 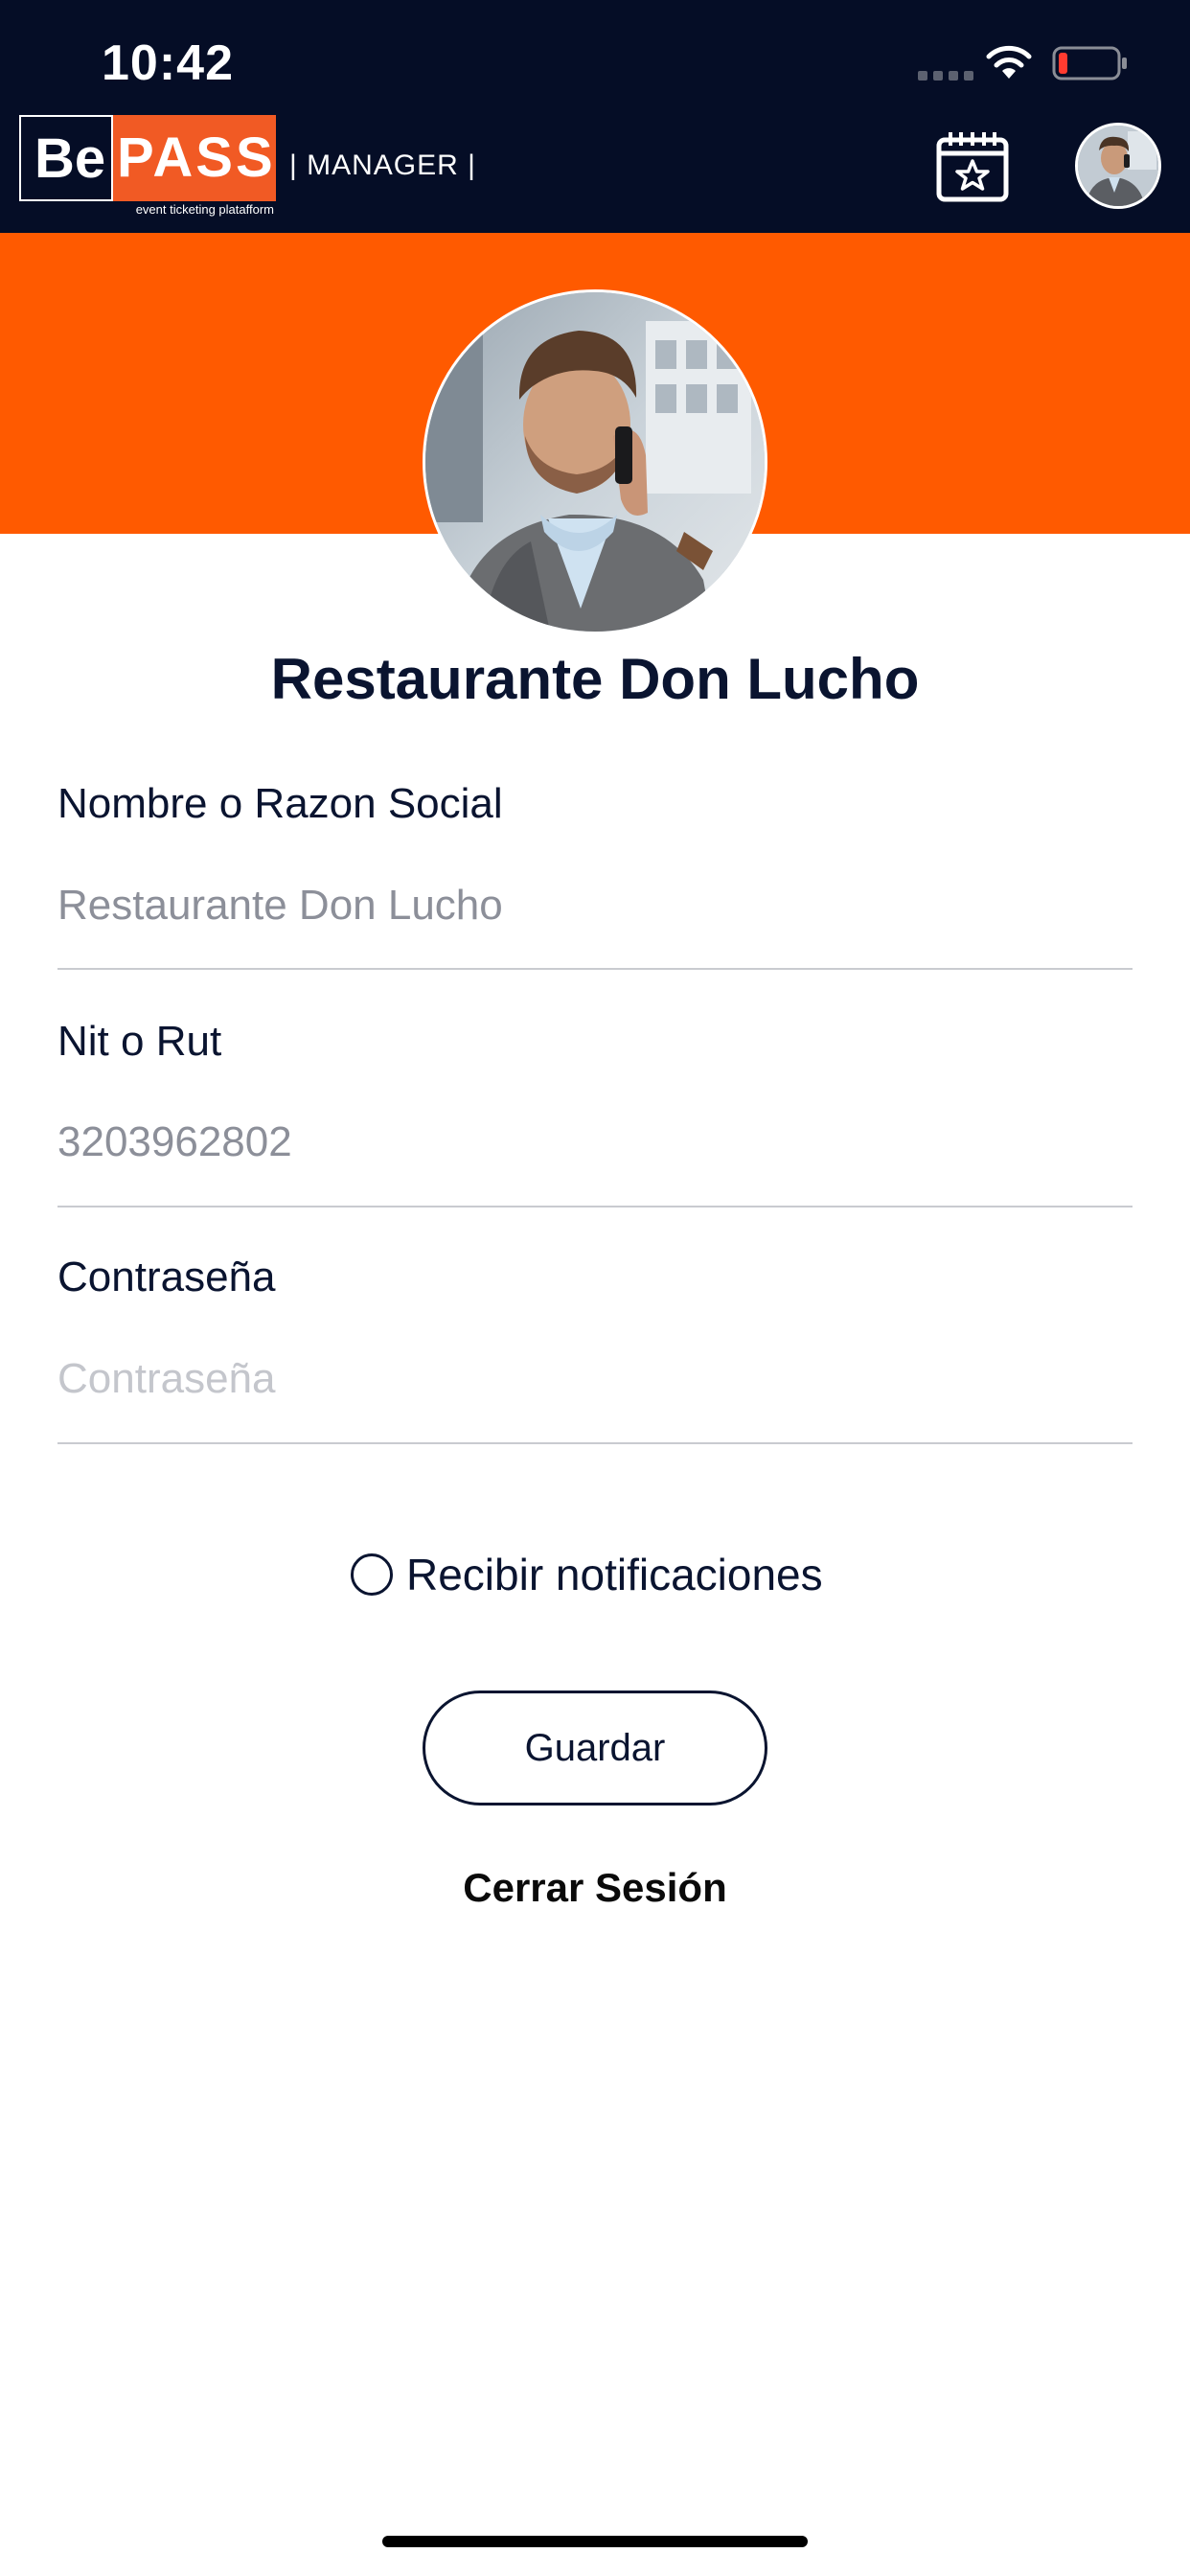 What do you see at coordinates (594, 1379) in the screenshot?
I see `password-input` at bounding box center [594, 1379].